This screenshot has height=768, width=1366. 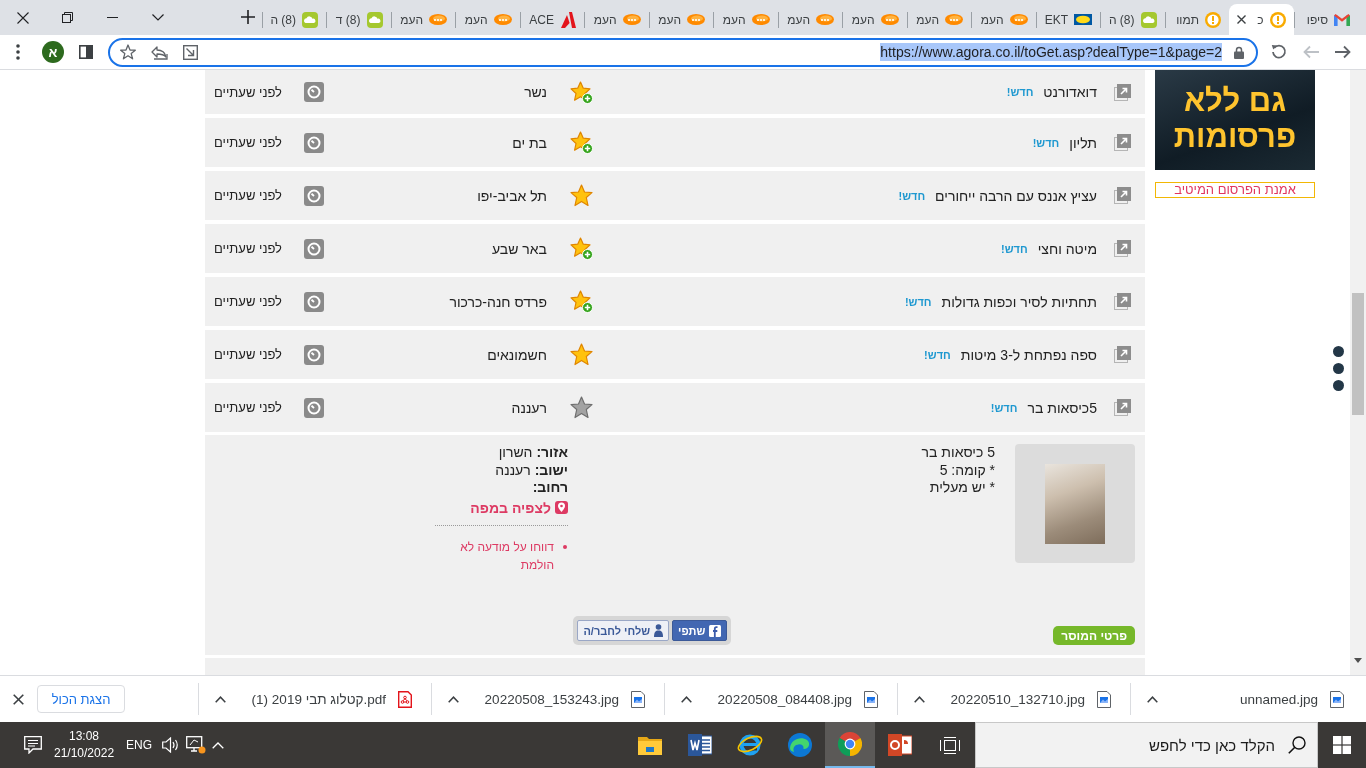 What do you see at coordinates (157, 17) in the screenshot?
I see `chevron-down-icon` at bounding box center [157, 17].